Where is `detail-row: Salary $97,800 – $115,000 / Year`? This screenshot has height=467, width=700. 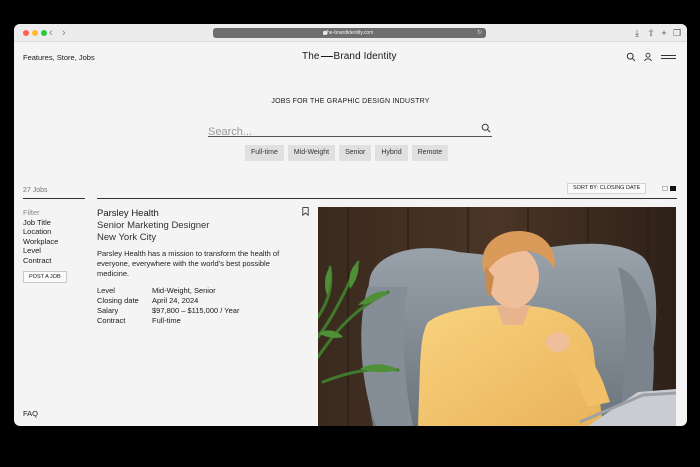
detail-row: Salary $97,800 – $115,000 / Year is located at coordinates (168, 311).